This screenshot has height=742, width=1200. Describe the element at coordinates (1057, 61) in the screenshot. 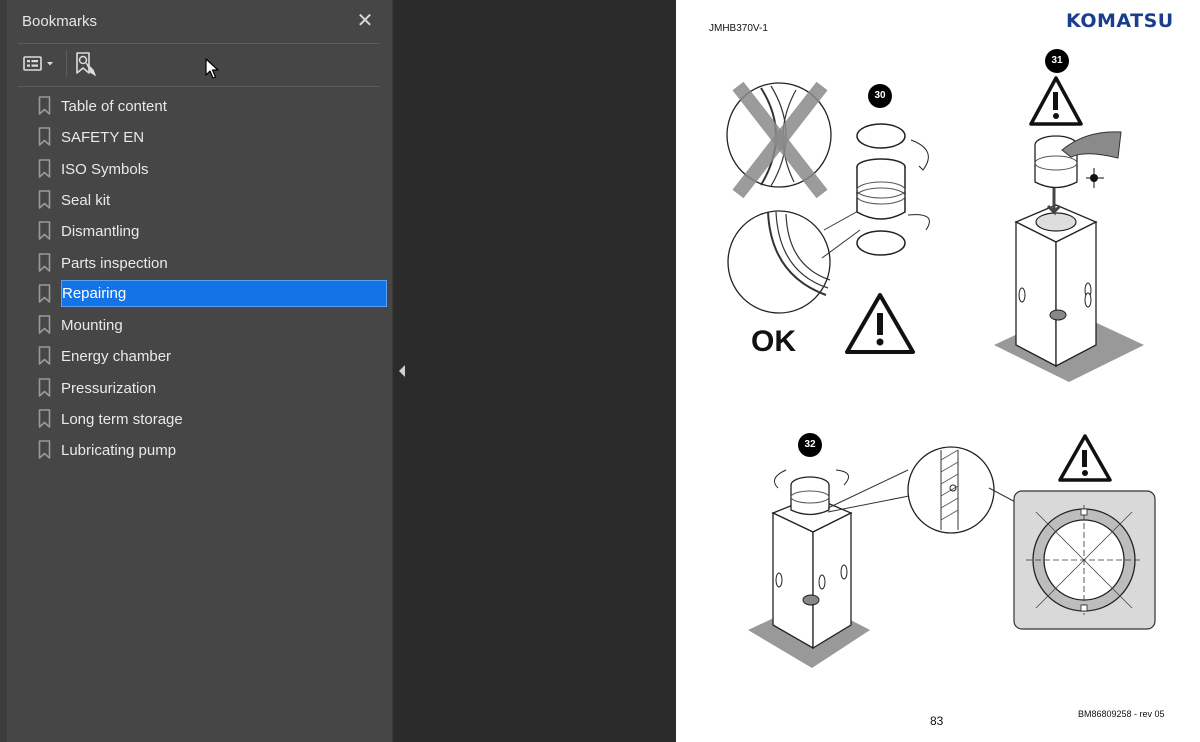

I see `step-badge: 31` at that location.